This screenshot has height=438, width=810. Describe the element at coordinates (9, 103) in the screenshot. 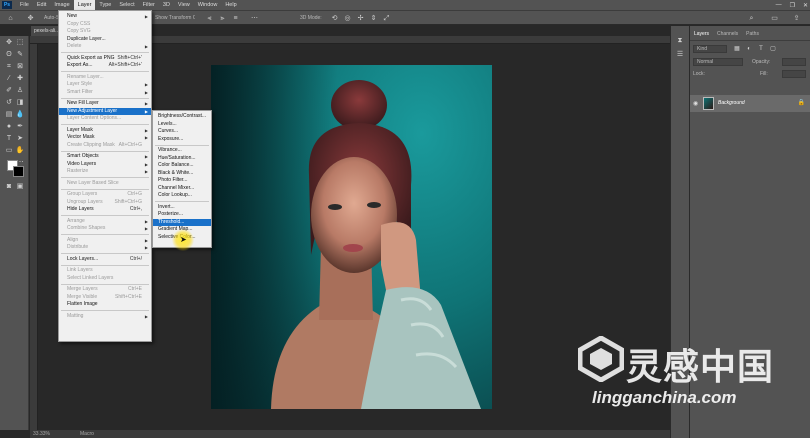

I see `history-brush-icon: ↺` at that location.